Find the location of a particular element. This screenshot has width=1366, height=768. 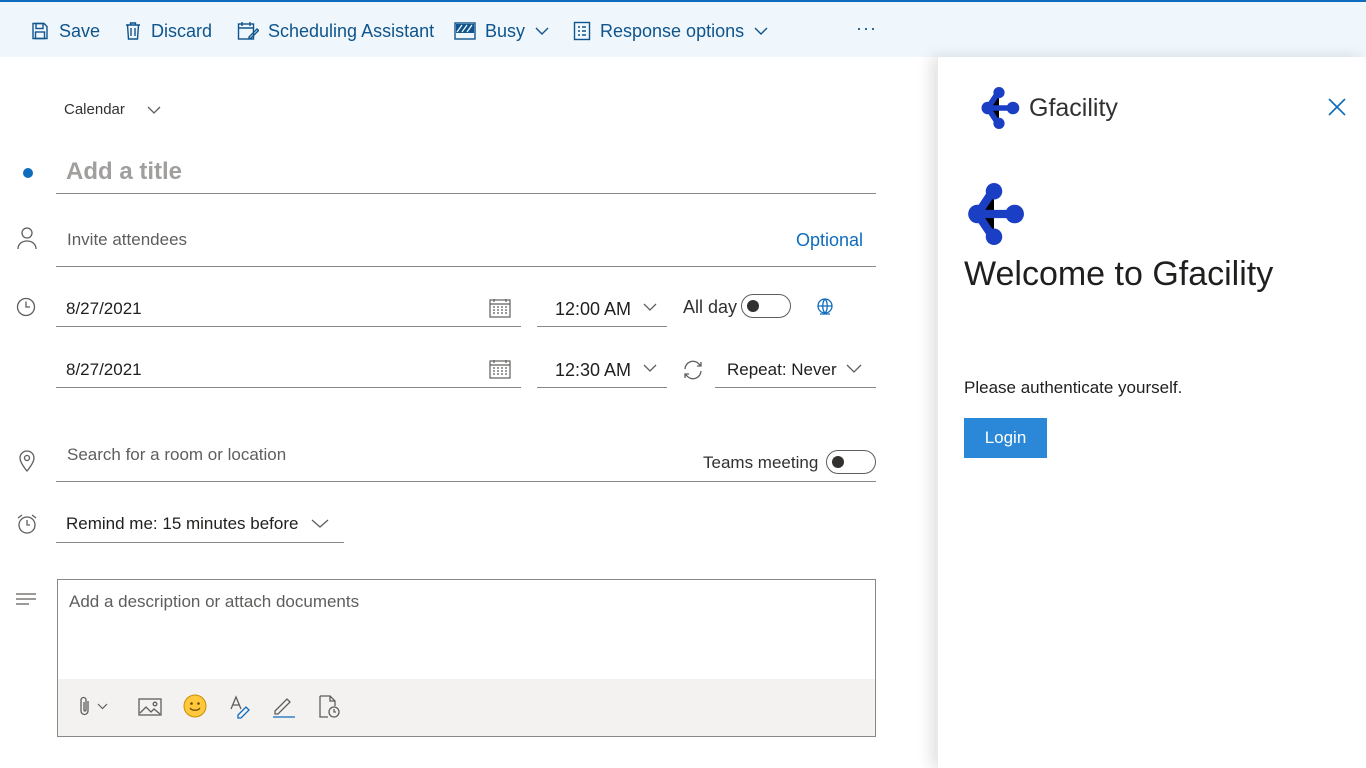

scheduling-assistant-label: Scheduling Assistant is located at coordinates (351, 30).